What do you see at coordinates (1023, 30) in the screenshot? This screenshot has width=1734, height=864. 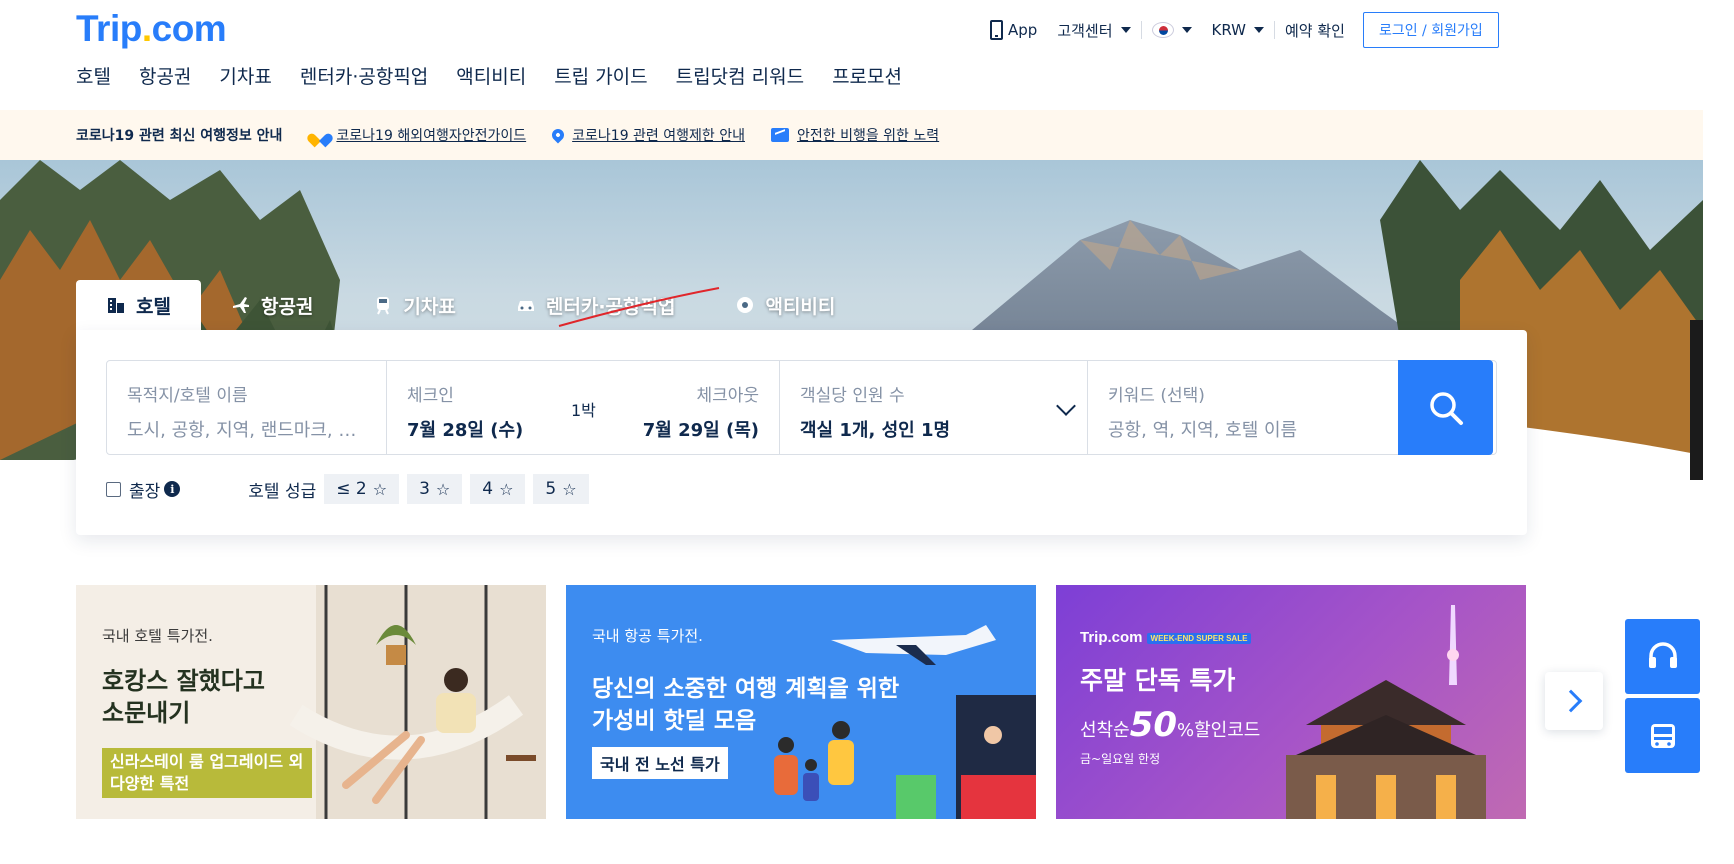 I see `app-label: App` at bounding box center [1023, 30].